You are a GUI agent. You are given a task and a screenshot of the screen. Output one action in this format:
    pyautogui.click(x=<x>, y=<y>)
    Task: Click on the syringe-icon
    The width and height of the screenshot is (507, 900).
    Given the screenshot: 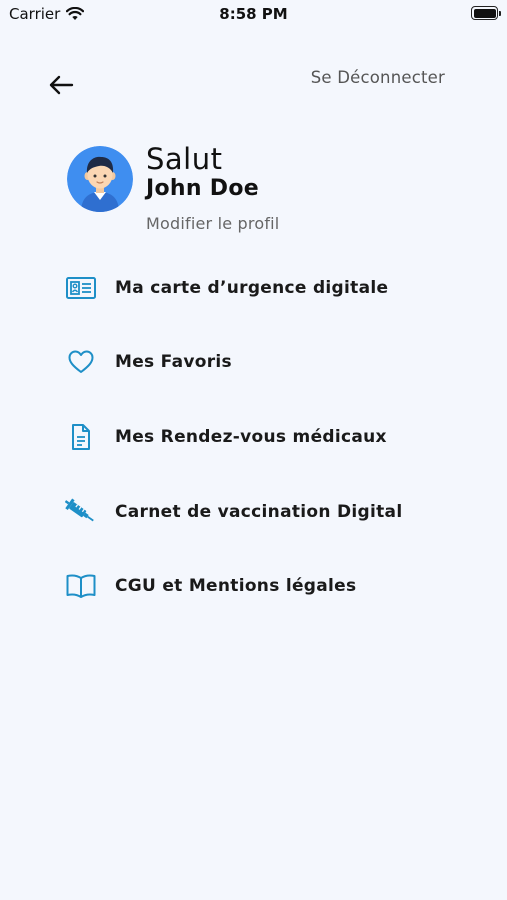 What is the action you would take?
    pyautogui.click(x=81, y=512)
    